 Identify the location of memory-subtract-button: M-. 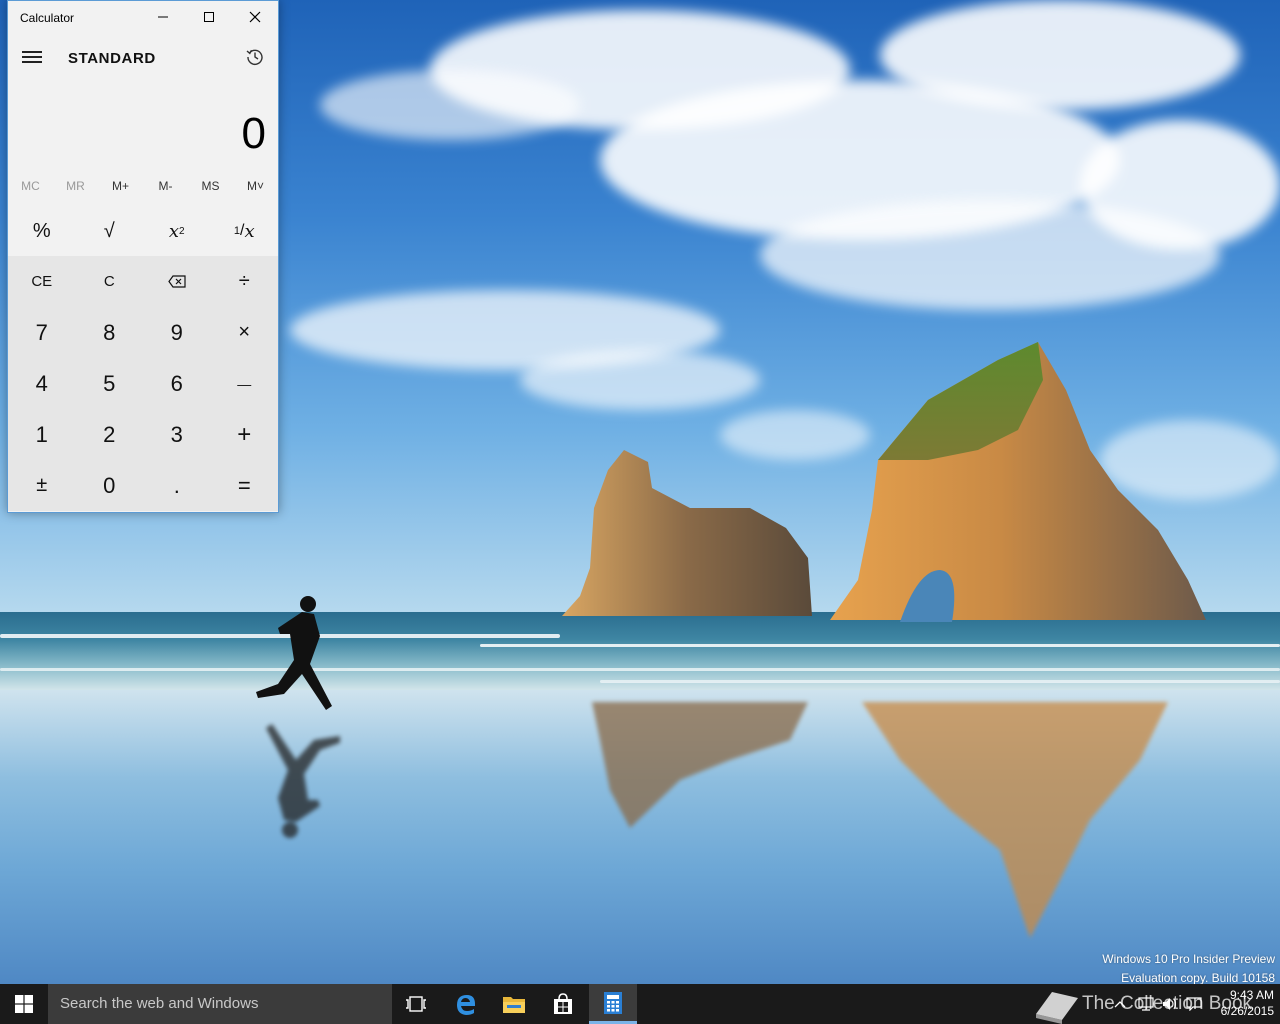
(165, 190).